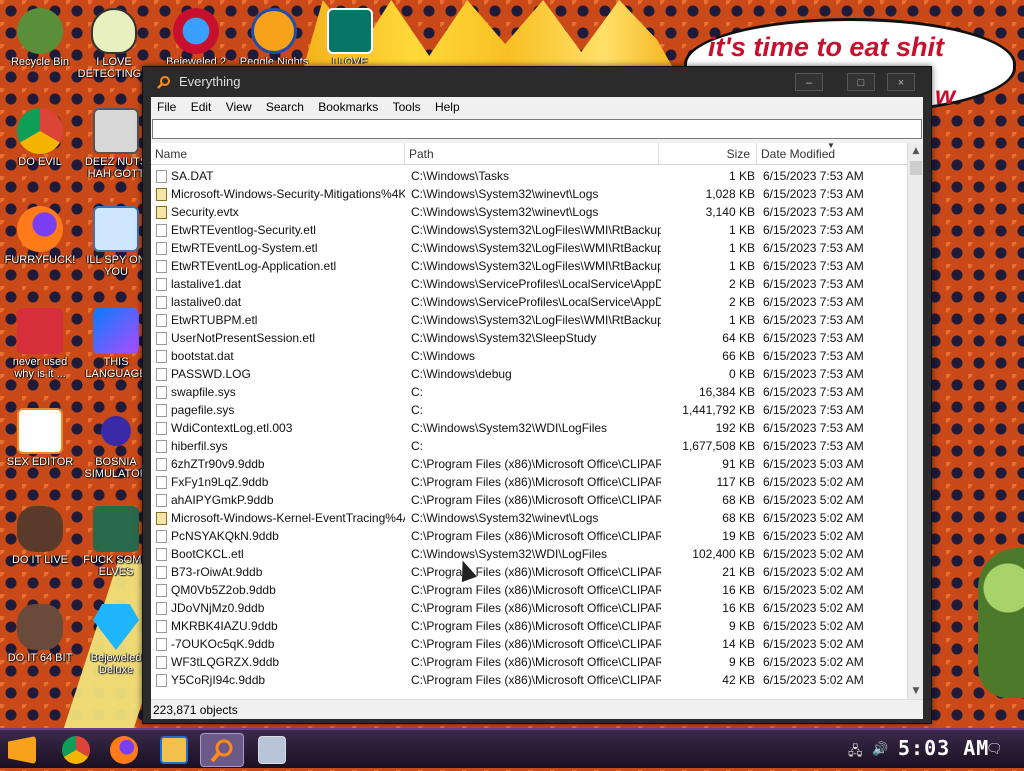  I want to click on file-size: 68 KB, so click(738, 518).